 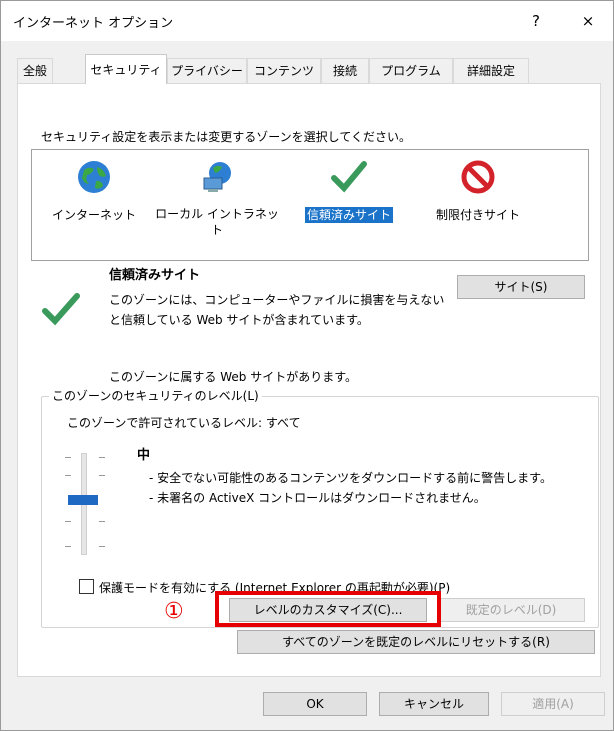 What do you see at coordinates (477, 215) in the screenshot?
I see `zone-label: 制限付きサイト` at bounding box center [477, 215].